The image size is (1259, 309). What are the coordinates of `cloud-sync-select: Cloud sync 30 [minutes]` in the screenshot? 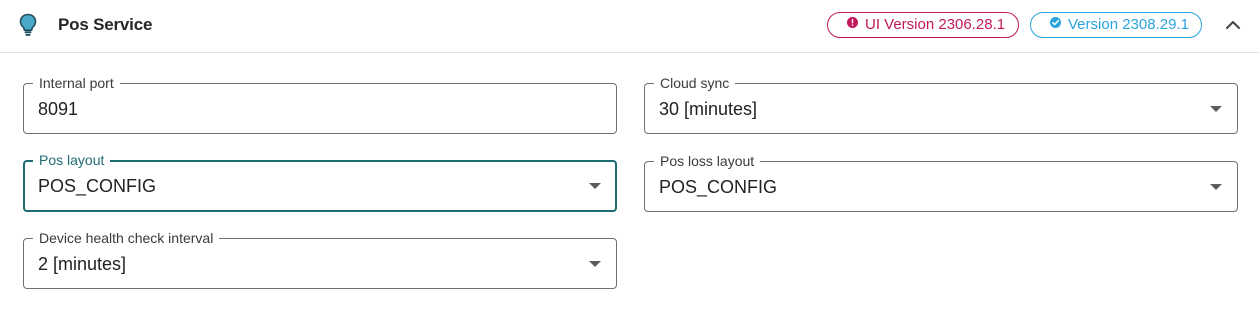 It's located at (941, 104).